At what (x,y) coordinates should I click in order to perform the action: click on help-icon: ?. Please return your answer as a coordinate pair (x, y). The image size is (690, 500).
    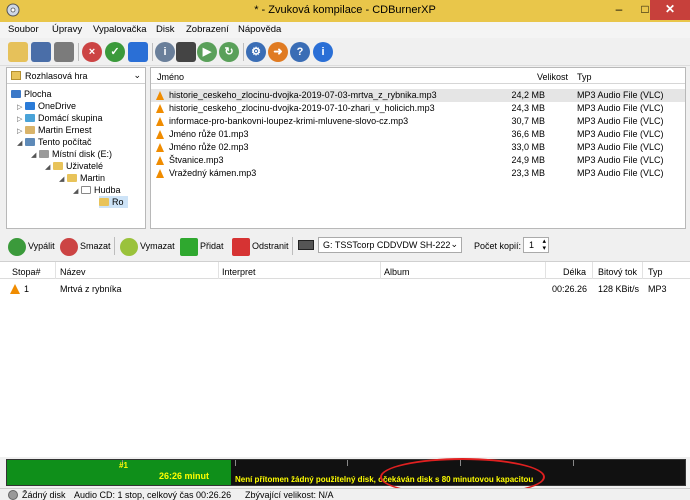
    Looking at the image, I should click on (300, 52).